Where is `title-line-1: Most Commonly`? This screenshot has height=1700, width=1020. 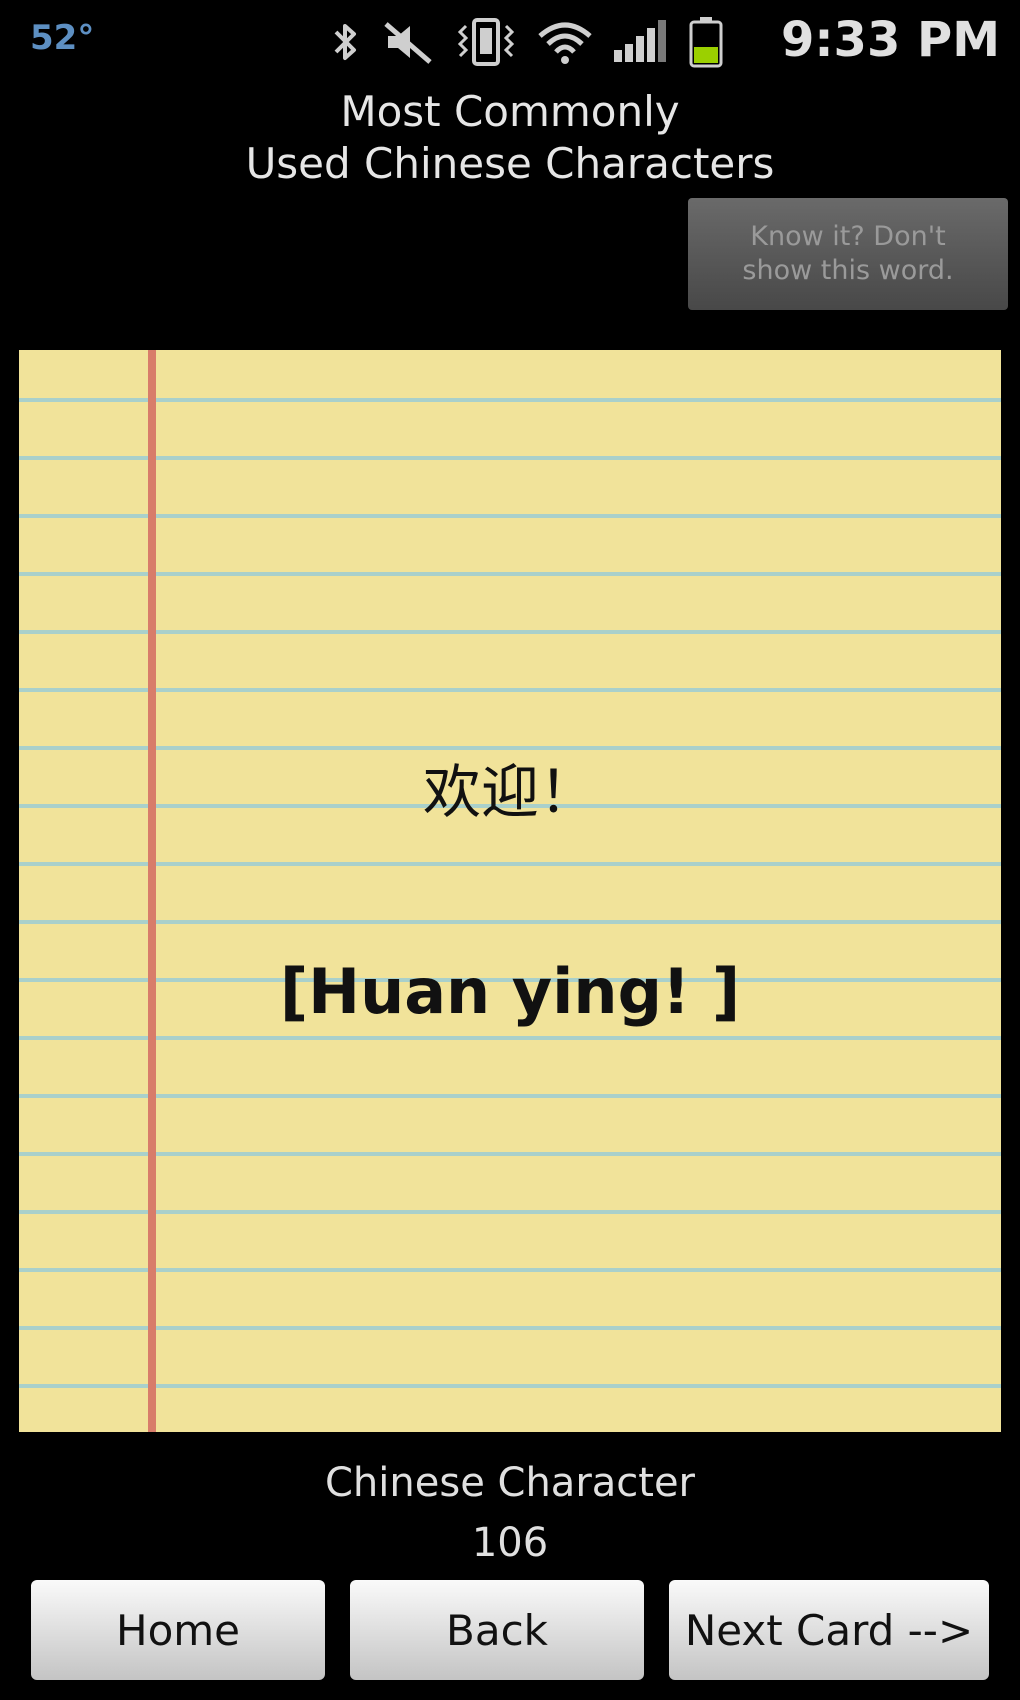
title-line-1: Most Commonly is located at coordinates (510, 111).